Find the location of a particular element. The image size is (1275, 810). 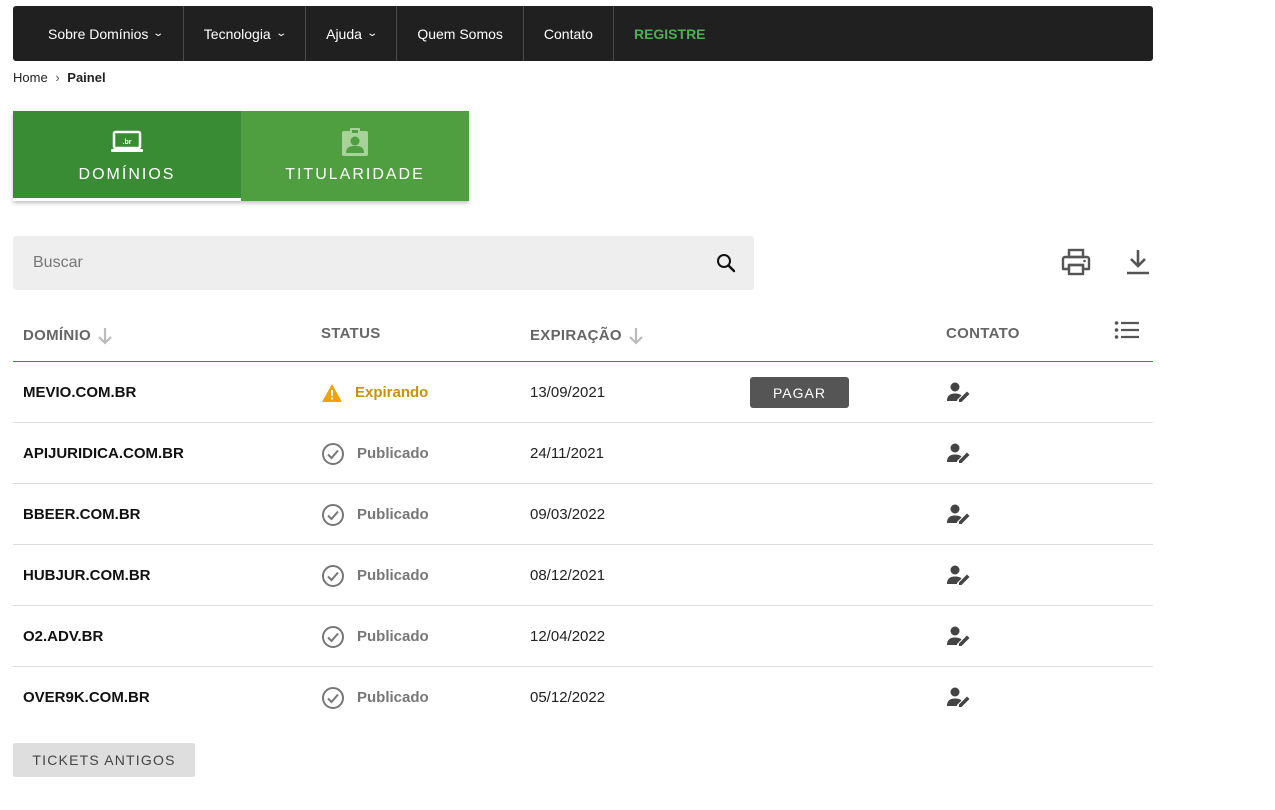

tab-label: TITULARIDADE is located at coordinates (355, 174).